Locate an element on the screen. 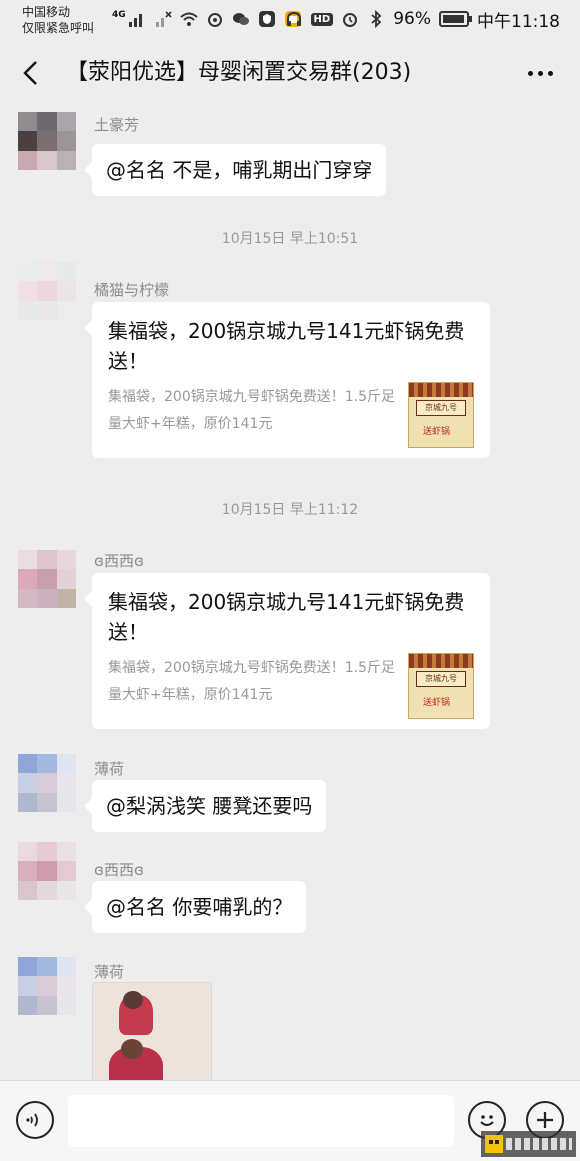 The image size is (580, 1161). voice-button is located at coordinates (35, 1120).